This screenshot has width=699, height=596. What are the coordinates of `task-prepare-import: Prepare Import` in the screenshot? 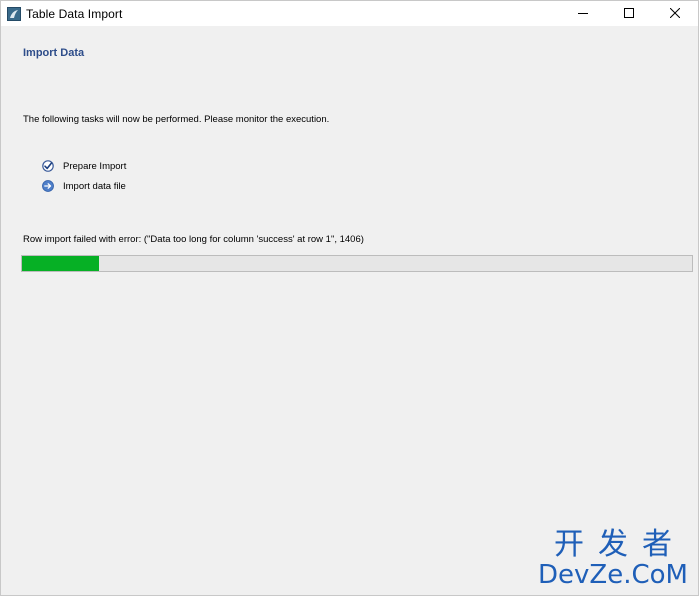 It's located at (84, 166).